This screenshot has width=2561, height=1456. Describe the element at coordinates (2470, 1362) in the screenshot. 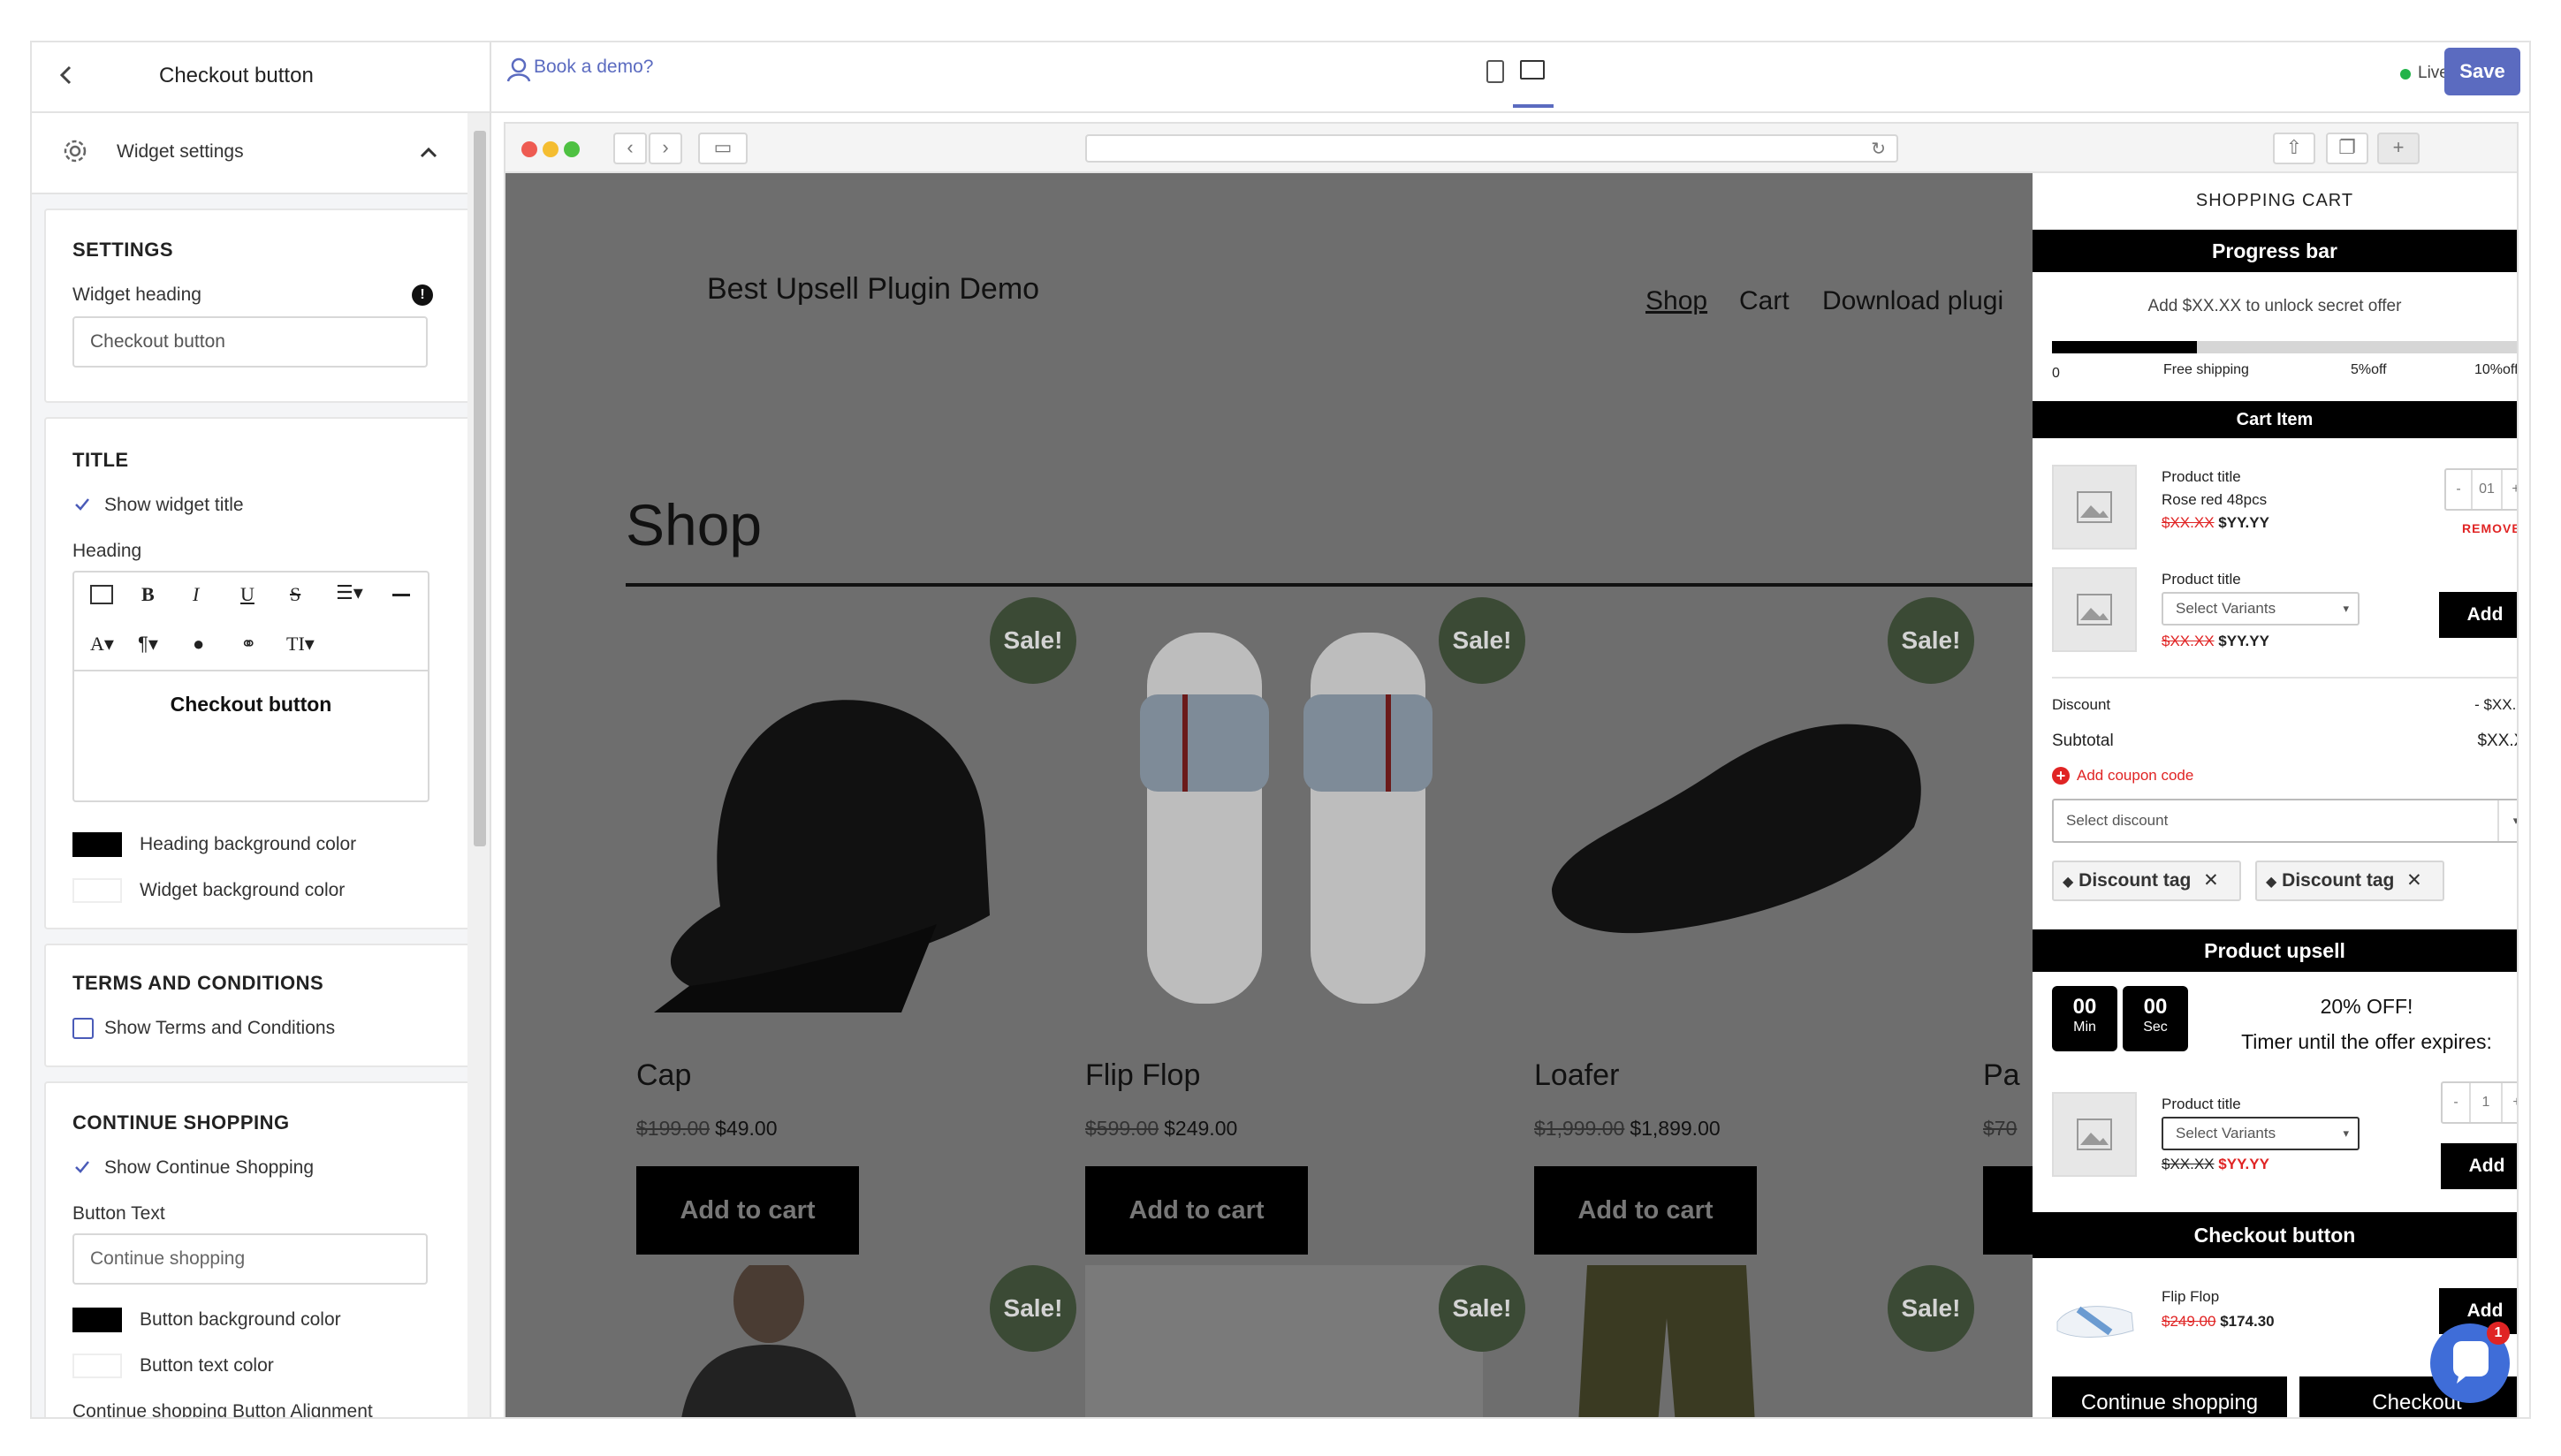

I see `chat-launcher: 1` at that location.